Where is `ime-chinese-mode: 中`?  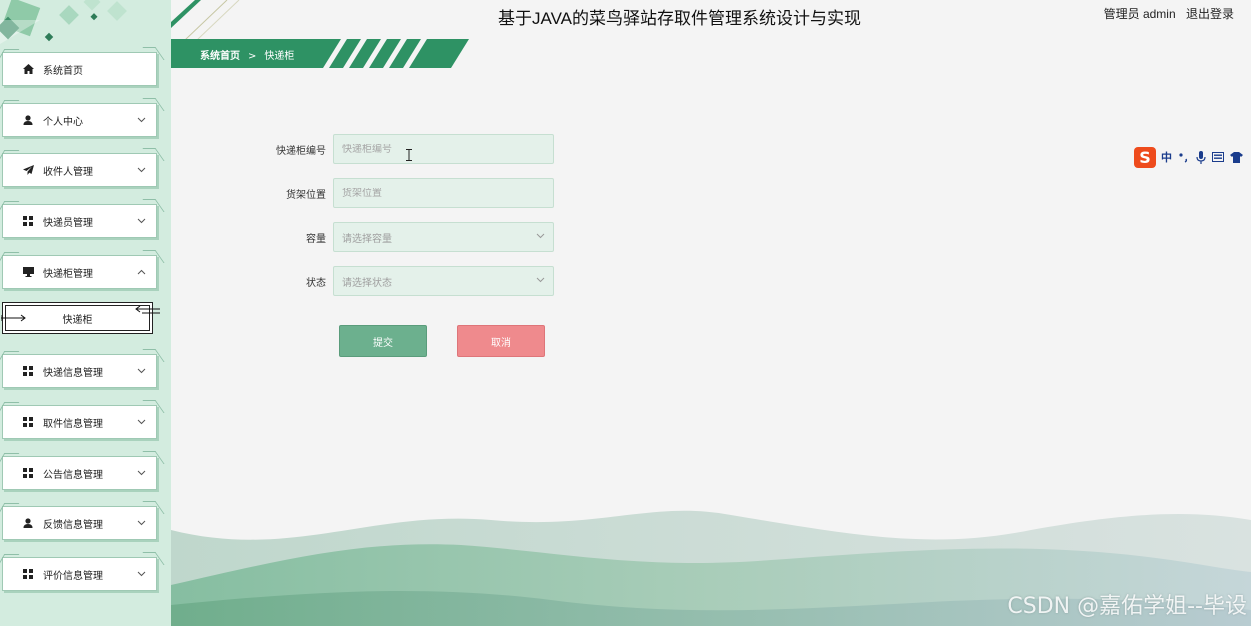
ime-chinese-mode: 中 is located at coordinates (1166, 157).